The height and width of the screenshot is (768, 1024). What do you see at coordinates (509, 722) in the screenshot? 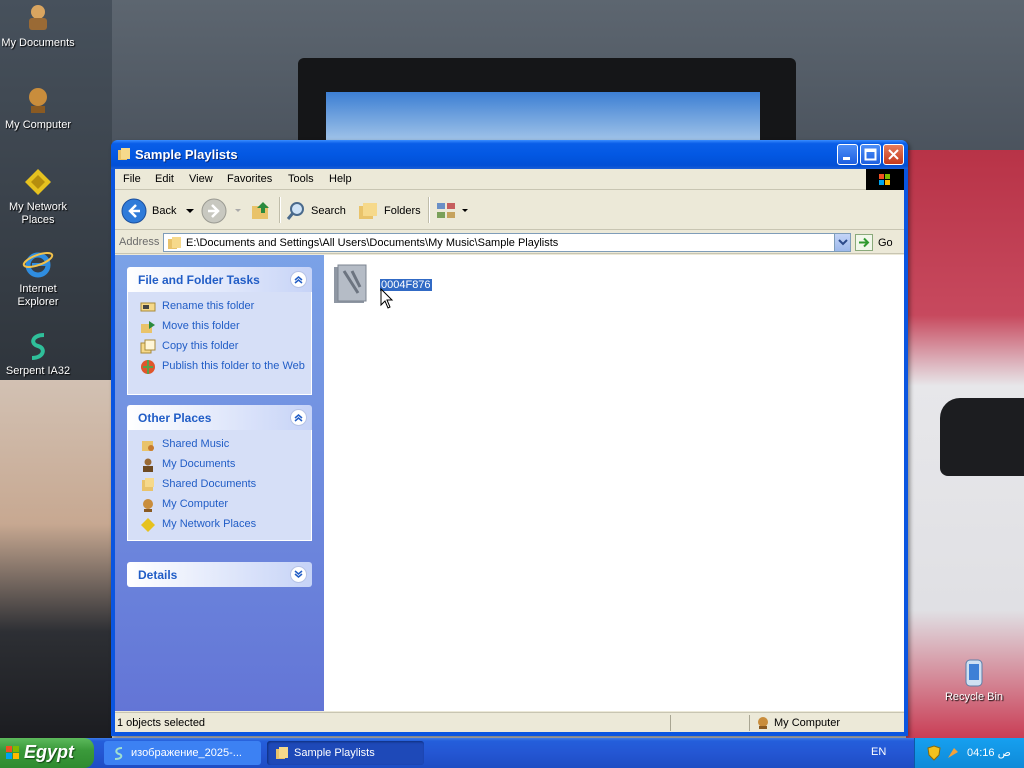
I see `status-bar: 1 objects selected My Computer` at bounding box center [509, 722].